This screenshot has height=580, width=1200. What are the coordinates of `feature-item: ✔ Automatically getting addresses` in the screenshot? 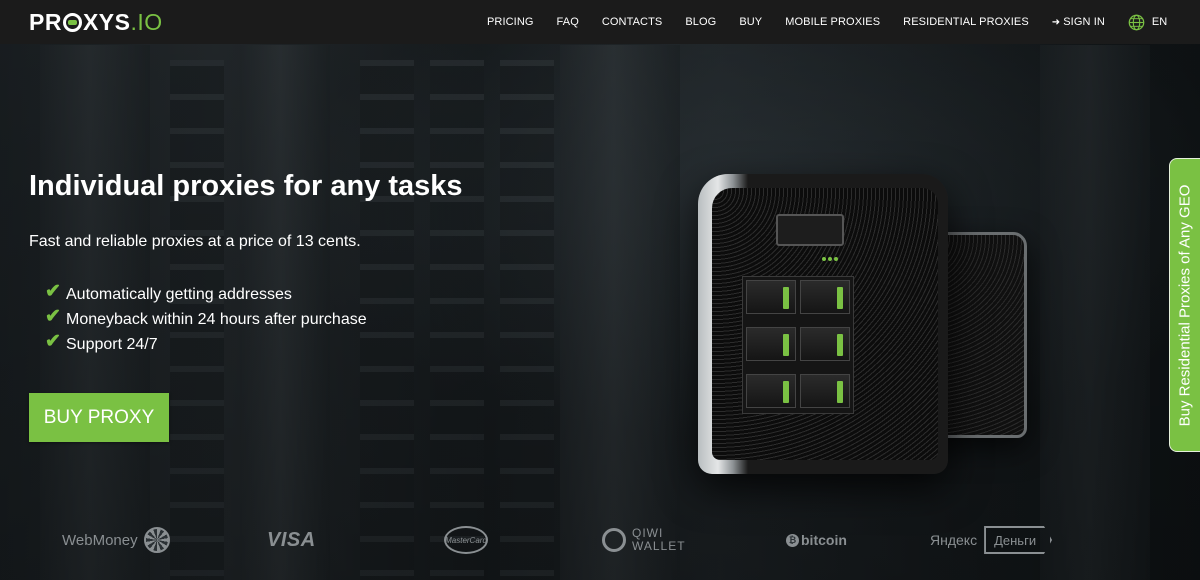 It's located at (206, 294).